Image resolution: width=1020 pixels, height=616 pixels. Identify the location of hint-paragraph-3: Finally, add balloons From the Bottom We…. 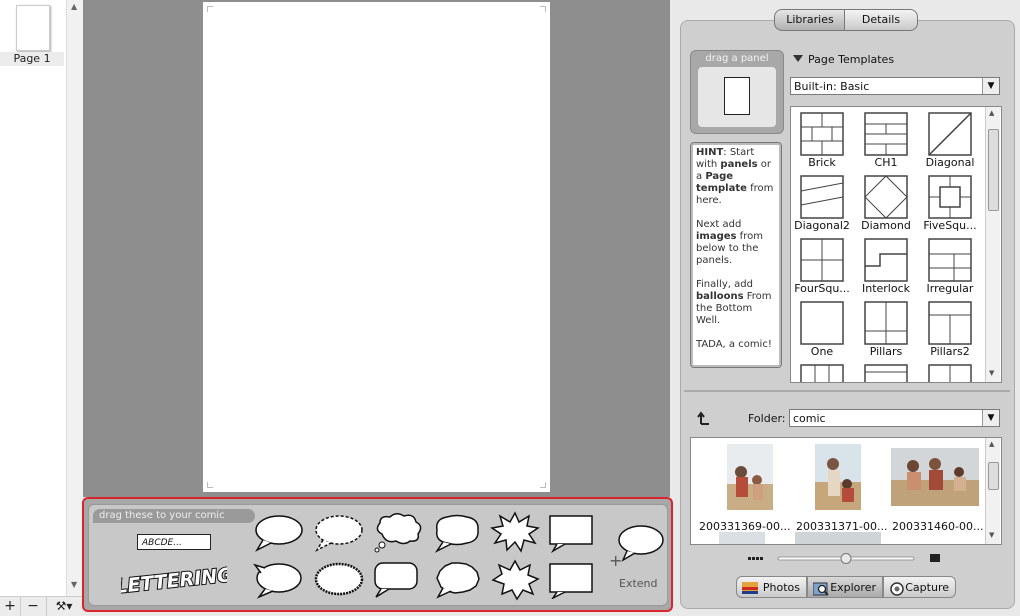
(734, 302).